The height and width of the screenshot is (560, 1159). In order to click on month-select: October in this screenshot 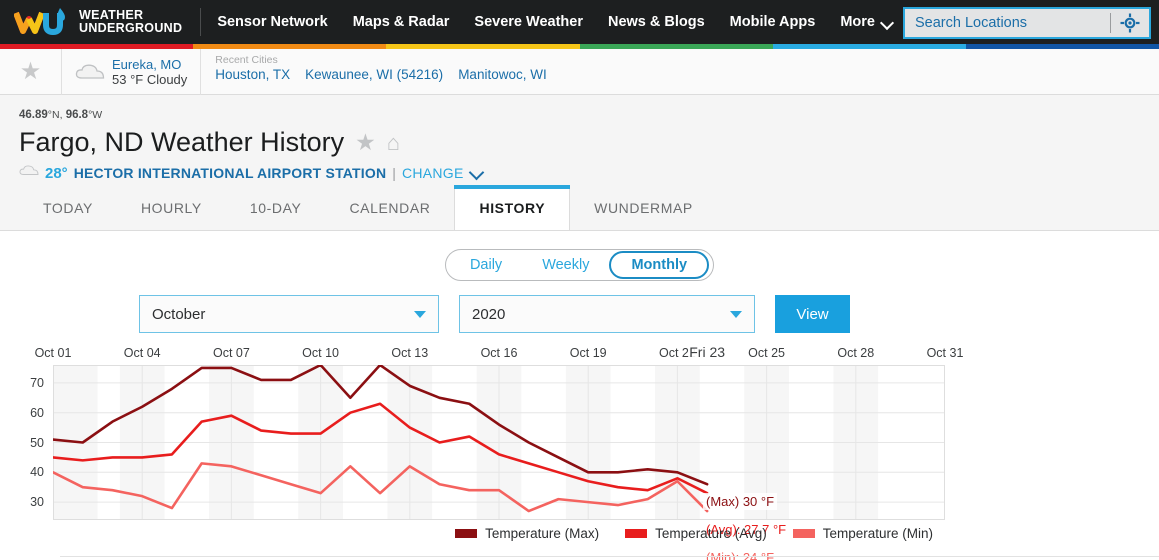, I will do `click(289, 314)`.